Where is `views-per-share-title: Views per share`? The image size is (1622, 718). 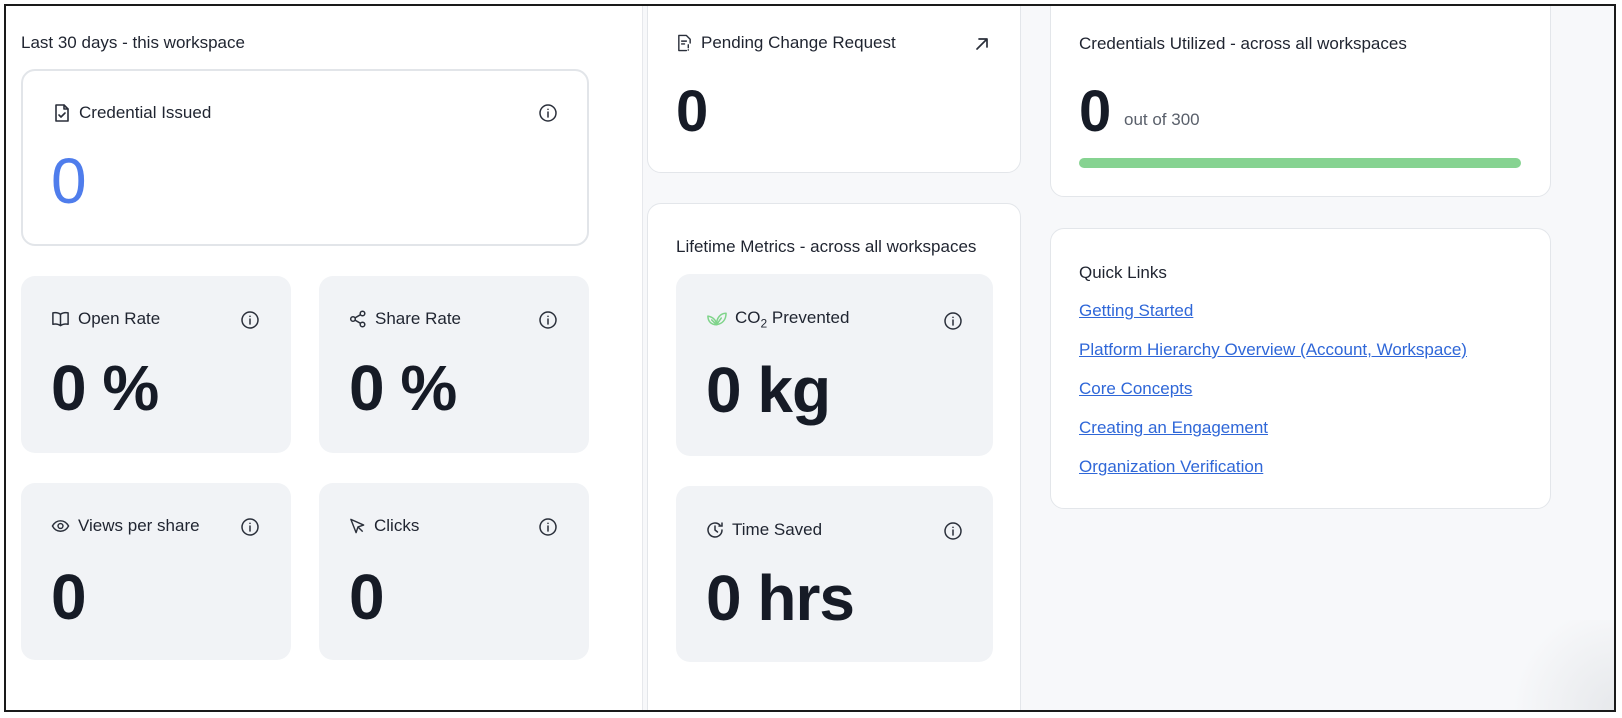 views-per-share-title: Views per share is located at coordinates (139, 525).